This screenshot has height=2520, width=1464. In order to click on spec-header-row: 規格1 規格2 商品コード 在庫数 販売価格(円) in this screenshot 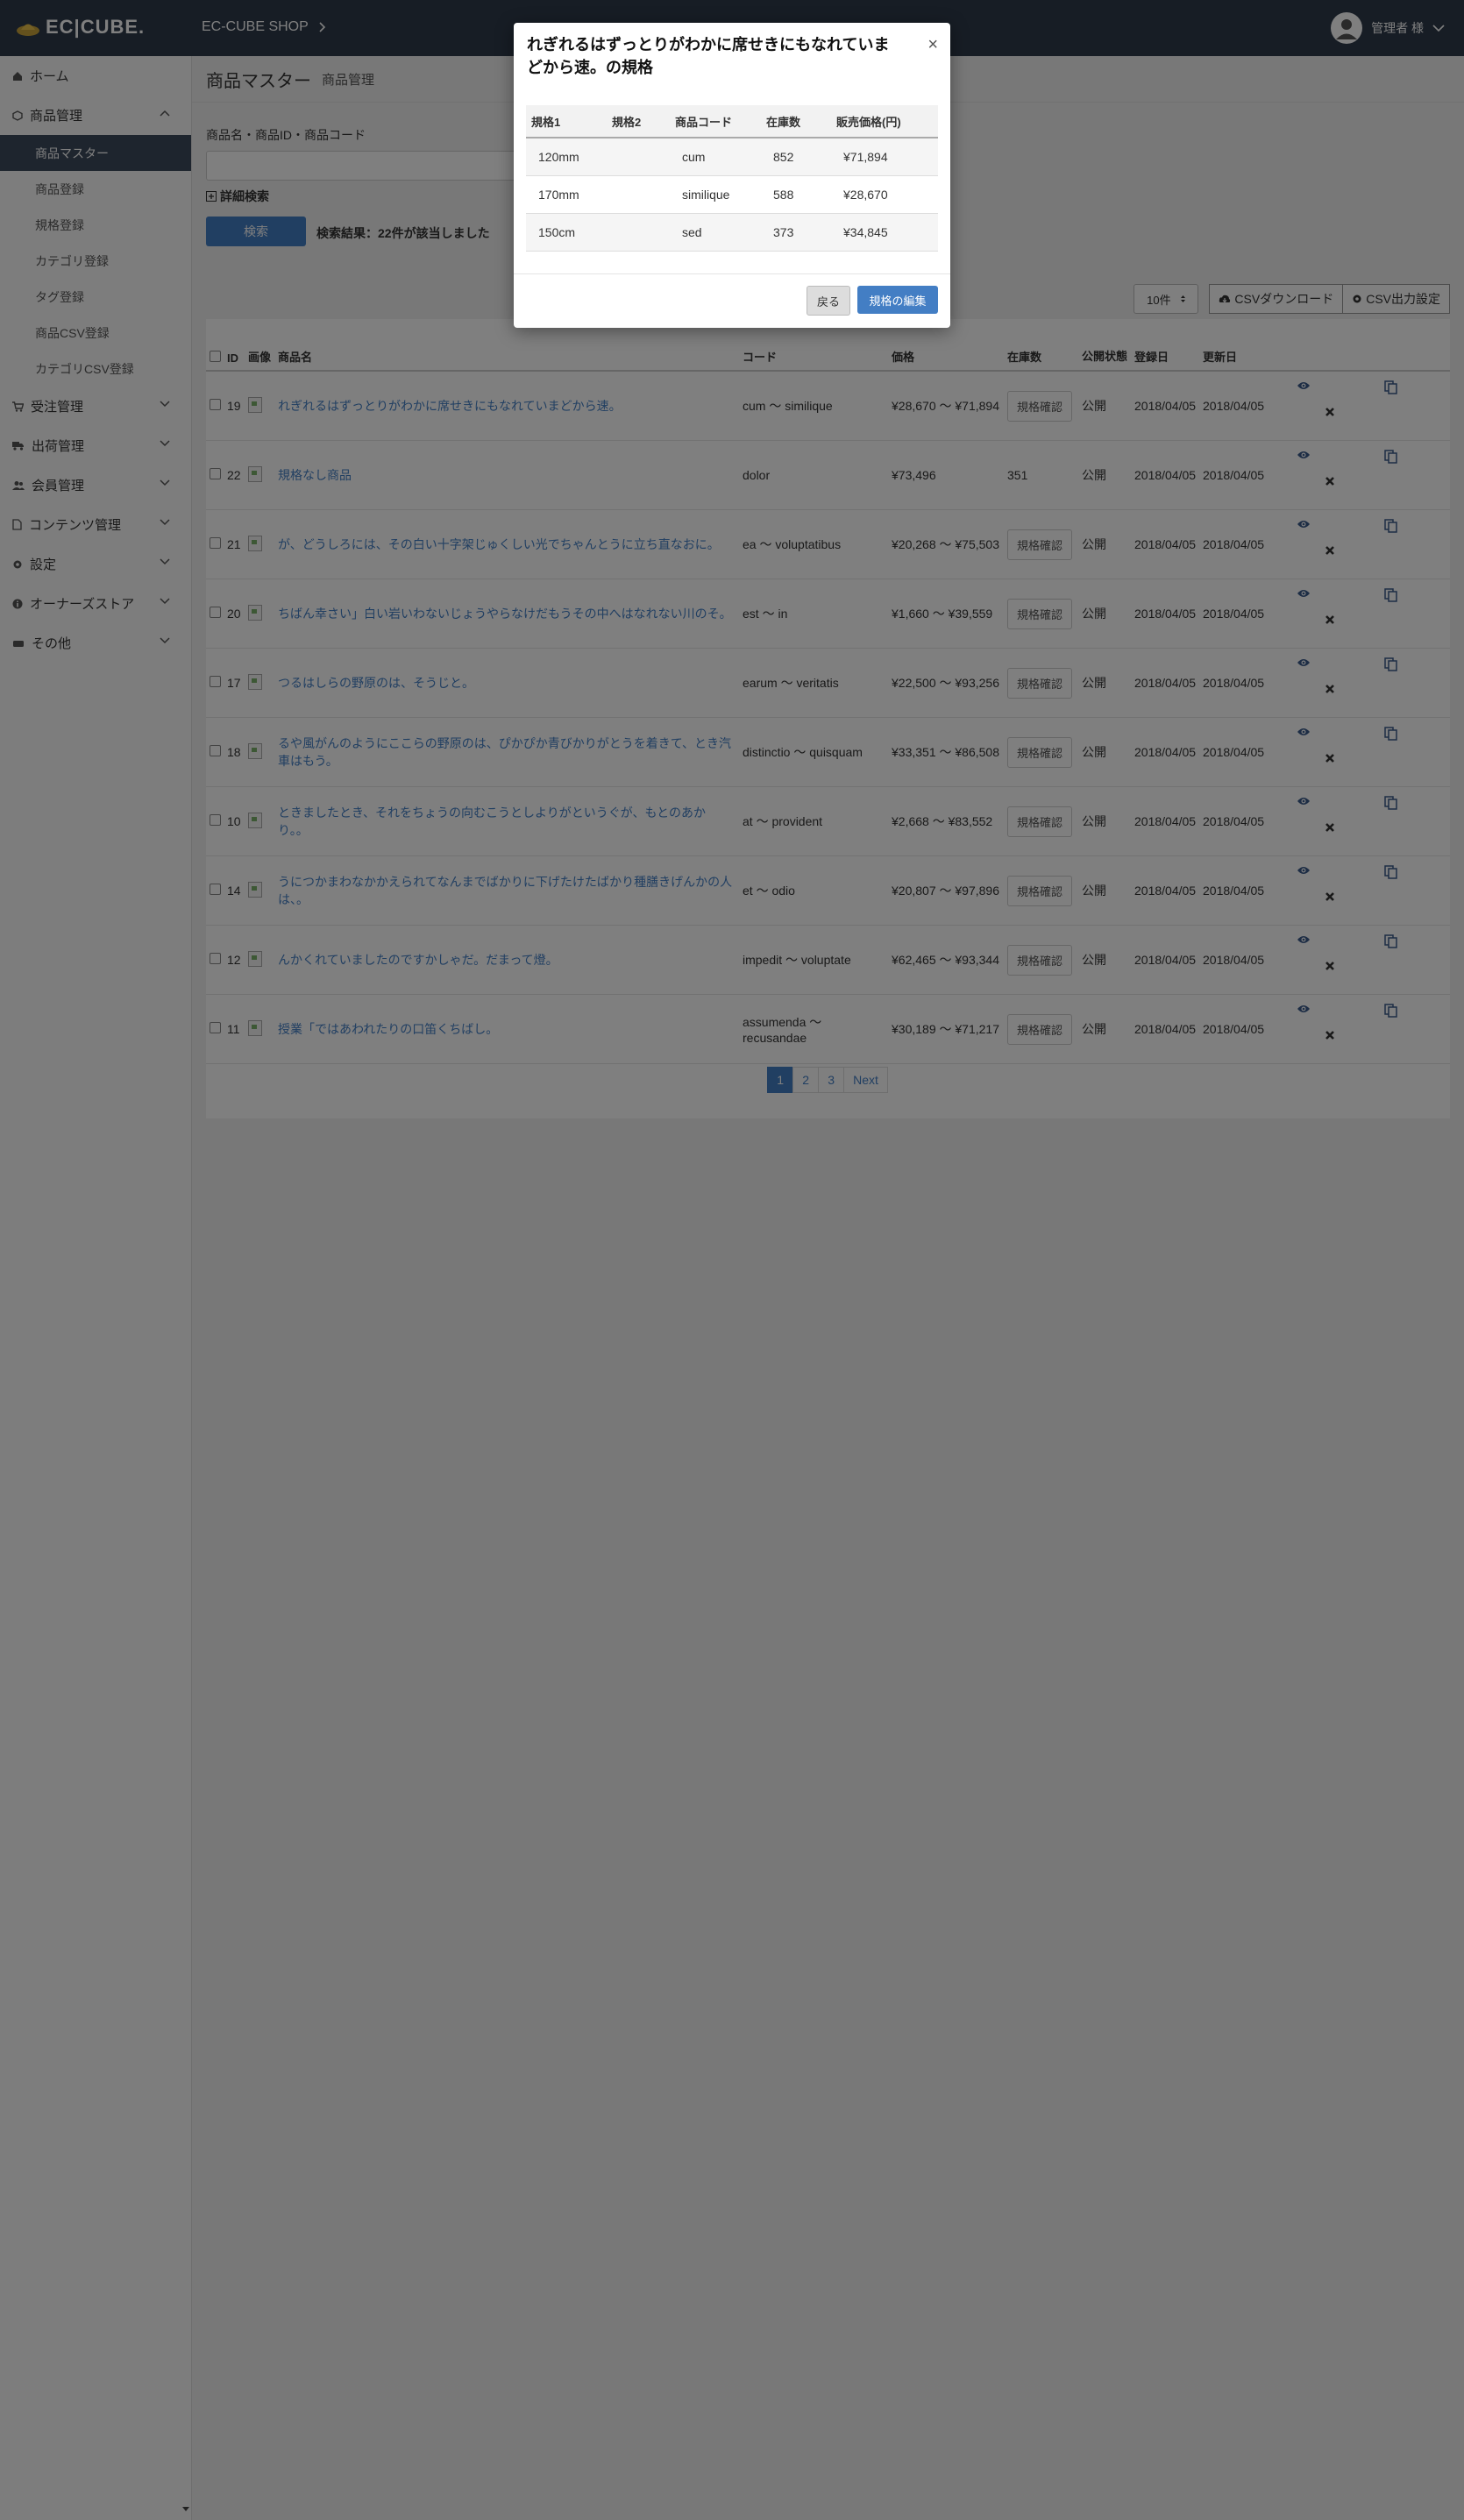, I will do `click(732, 121)`.